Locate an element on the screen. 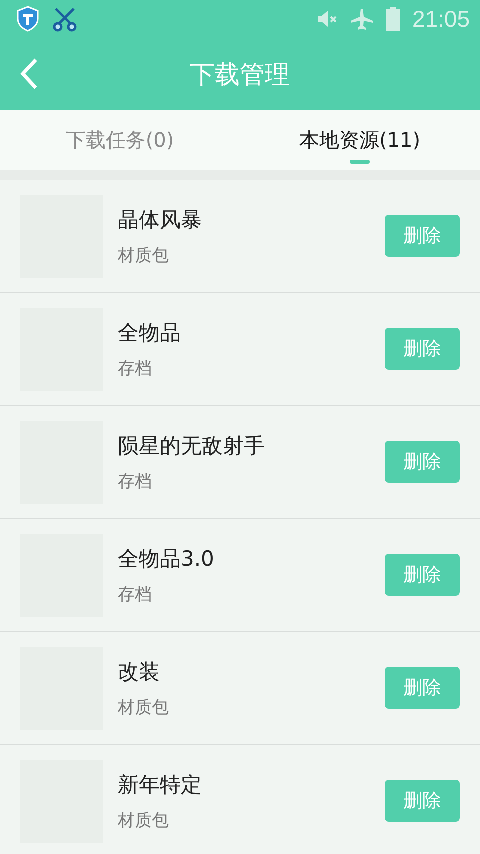 Image resolution: width=480 pixels, height=854 pixels. back-icon is located at coordinates (29, 74).